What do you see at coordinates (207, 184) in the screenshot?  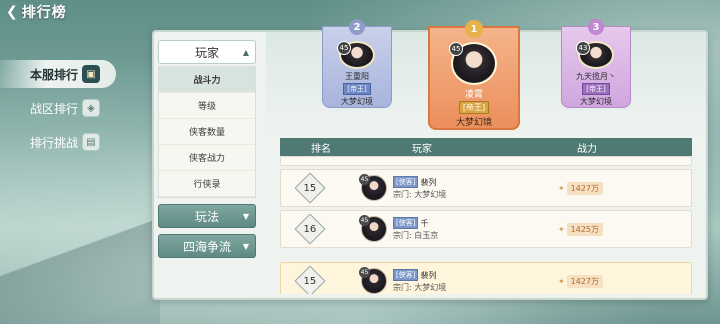 I see `subcategory-chivalry-record: 行侠录` at bounding box center [207, 184].